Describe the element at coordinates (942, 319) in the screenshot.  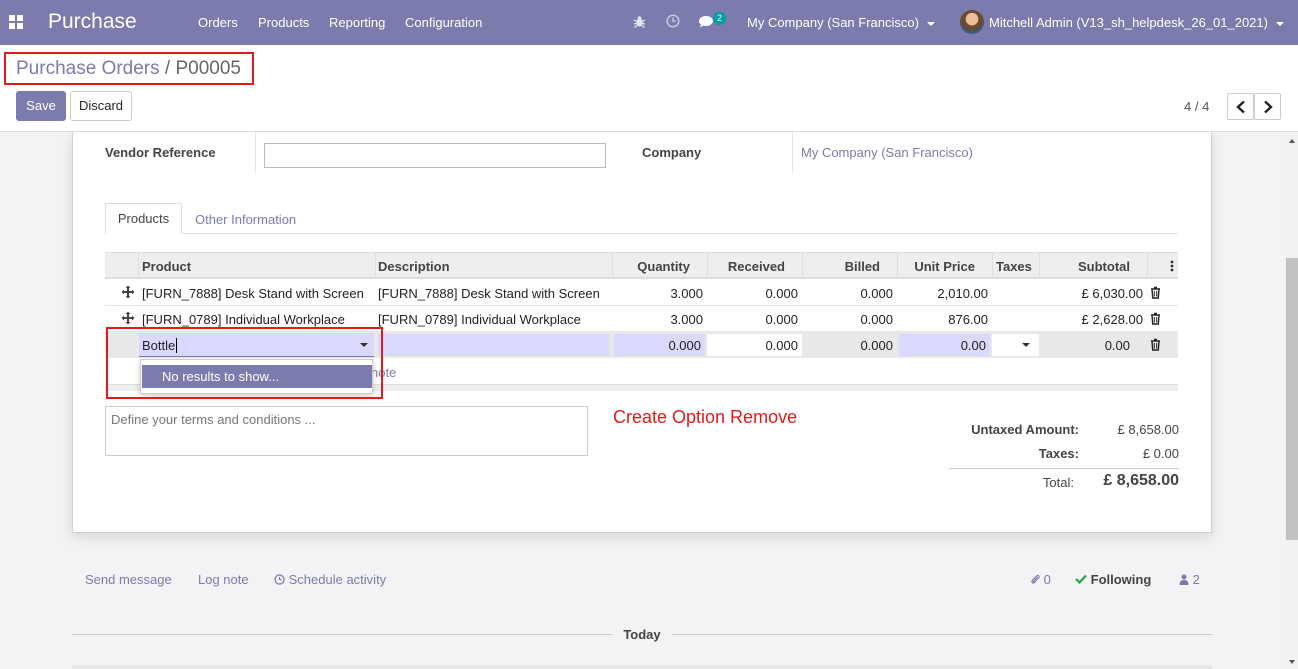
I see `cell-unit-price: 876.00` at that location.